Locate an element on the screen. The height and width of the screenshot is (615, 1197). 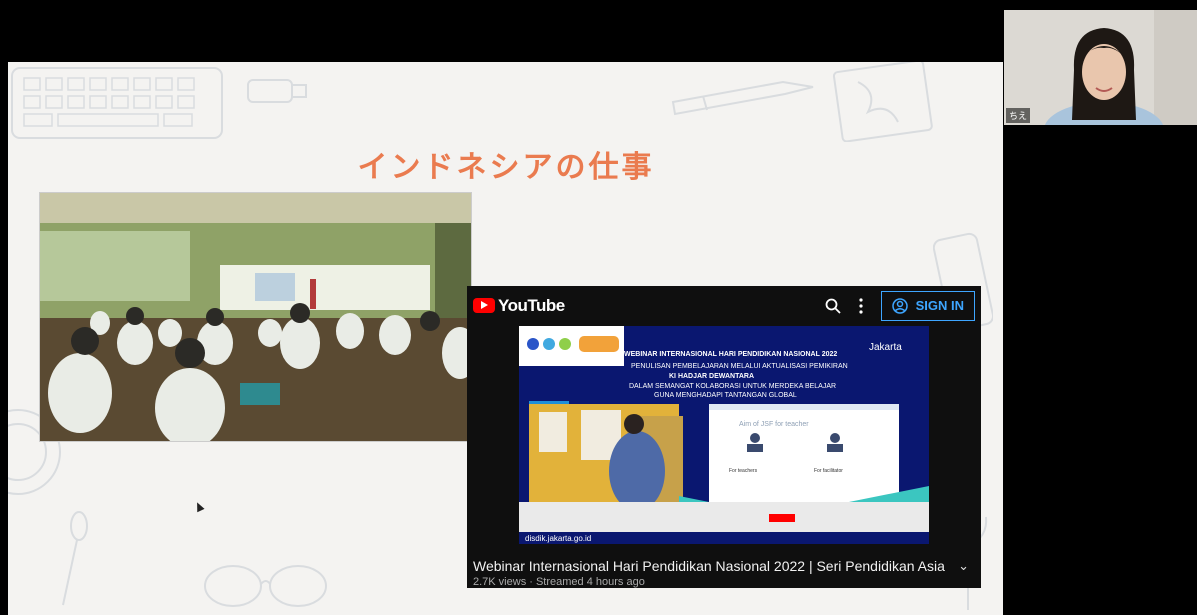
banner-line3: KI HADJAR DEWANTARA is located at coordinates (711, 376).